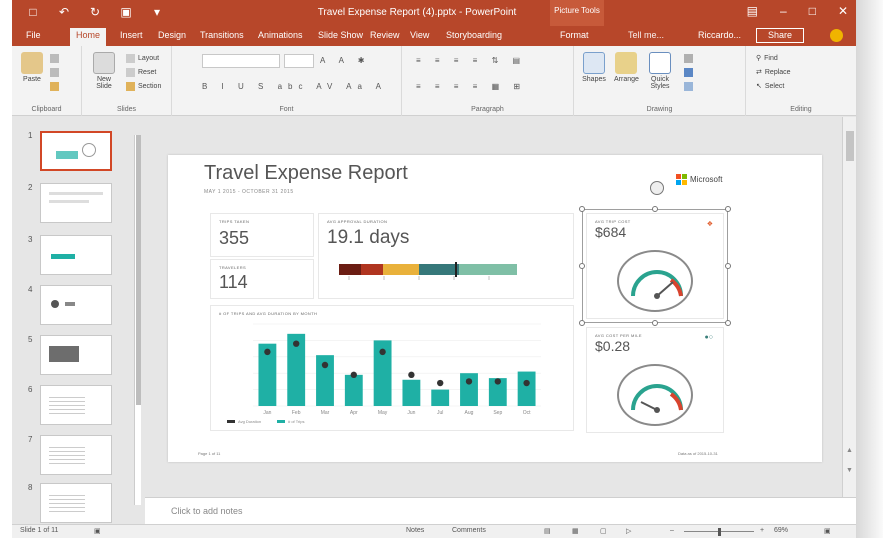  I want to click on quick-styles-button: Quick Styles, so click(660, 71).